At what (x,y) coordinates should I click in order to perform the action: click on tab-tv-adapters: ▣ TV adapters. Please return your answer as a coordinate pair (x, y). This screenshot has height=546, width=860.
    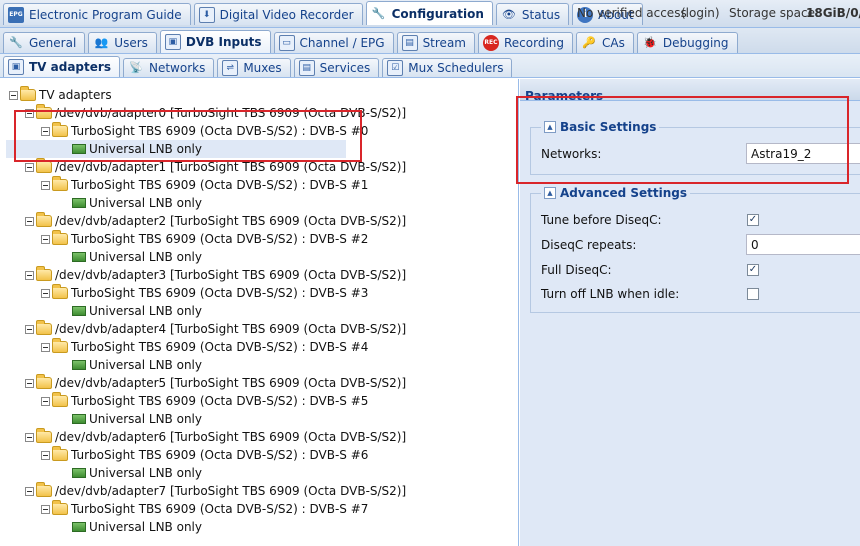
    Looking at the image, I should click on (61, 66).